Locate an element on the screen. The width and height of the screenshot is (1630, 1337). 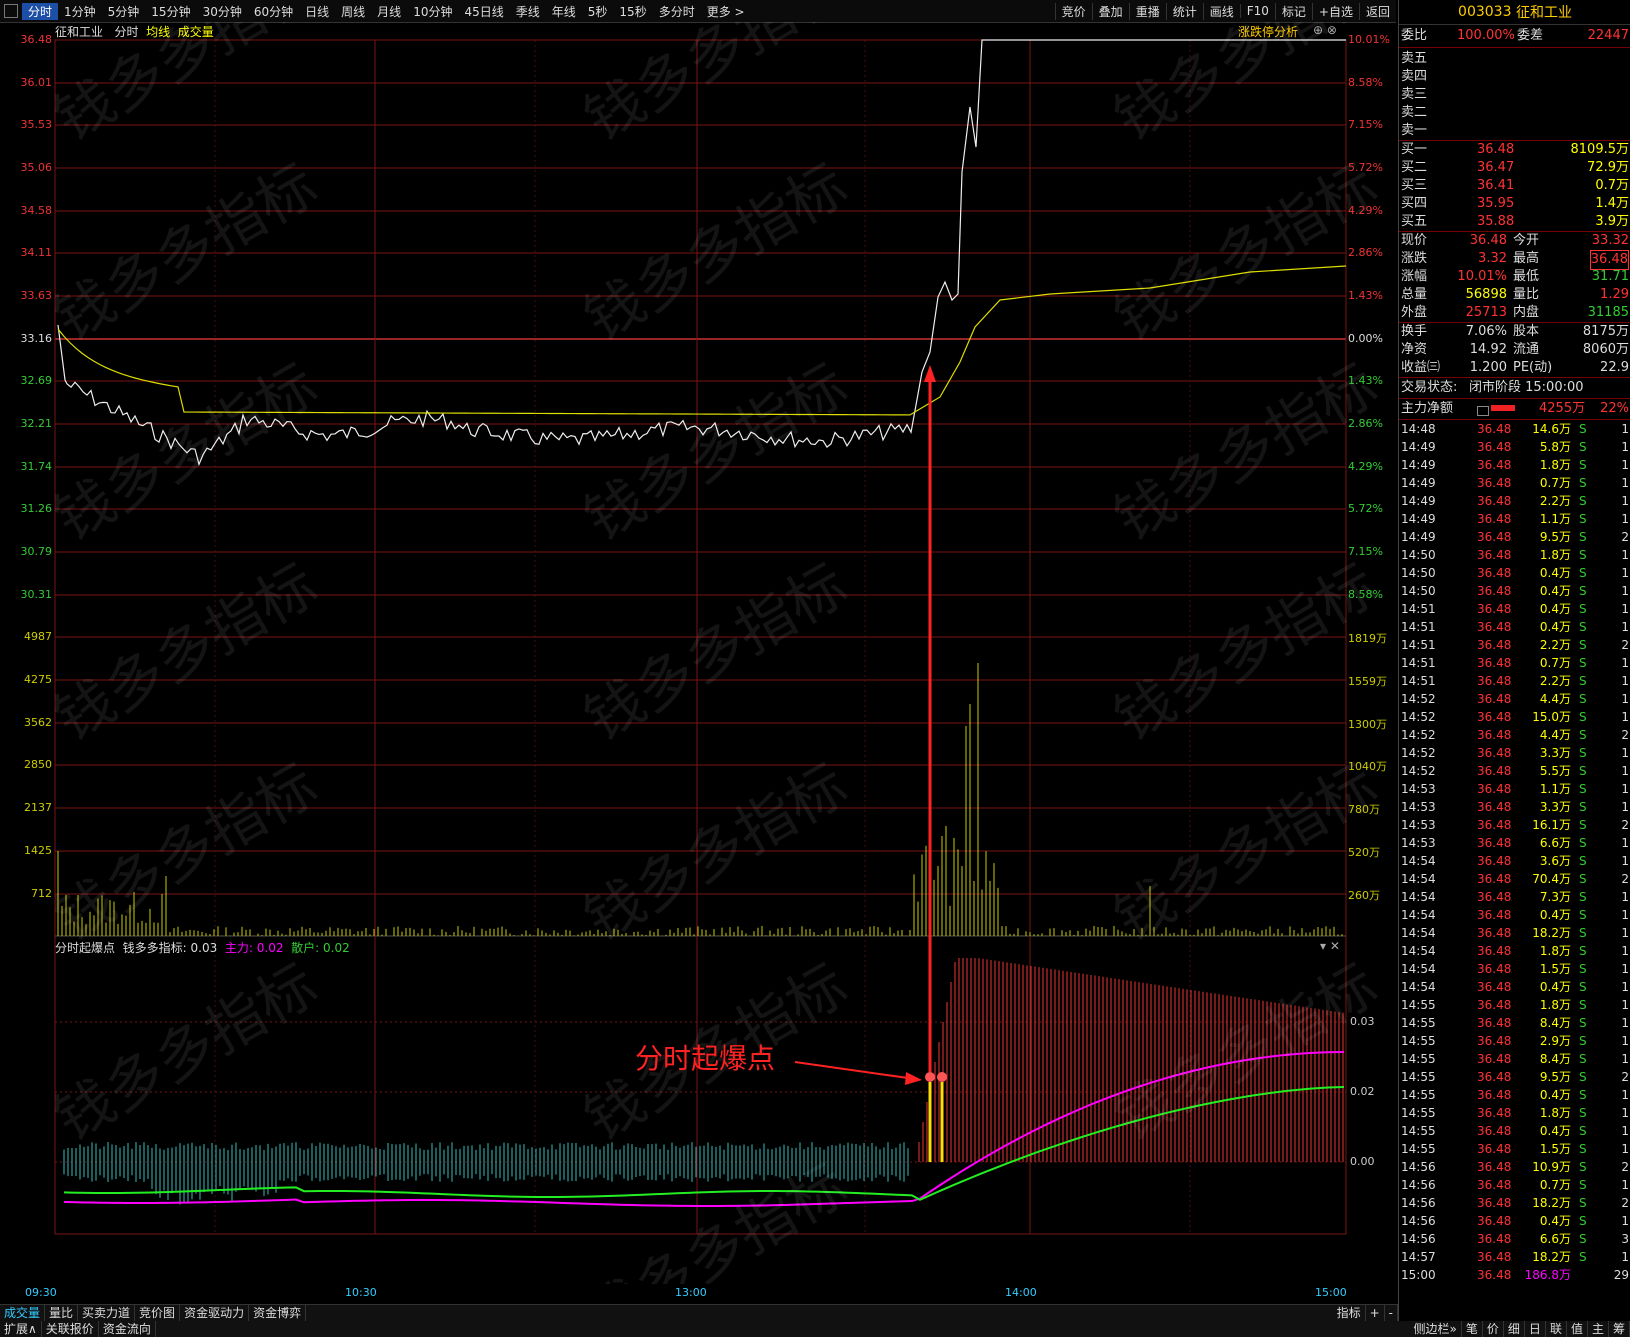
trade-row: 15:00 36.48 186.8万 29 is located at coordinates (1514, 1275).